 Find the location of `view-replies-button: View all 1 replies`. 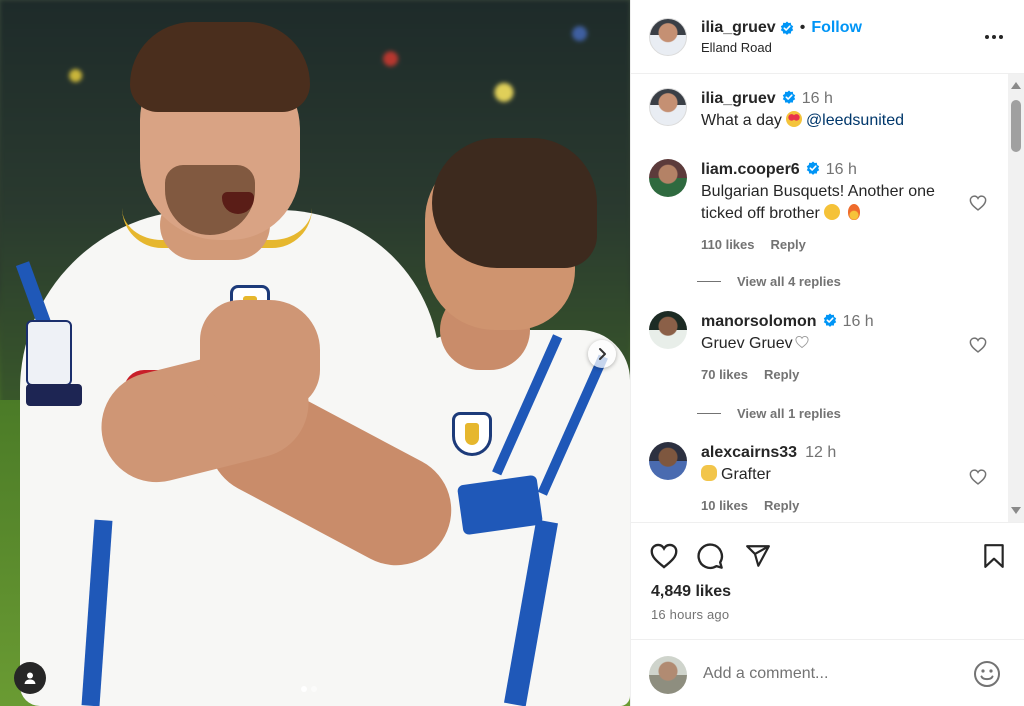

view-replies-button: View all 1 replies is located at coordinates (769, 413).